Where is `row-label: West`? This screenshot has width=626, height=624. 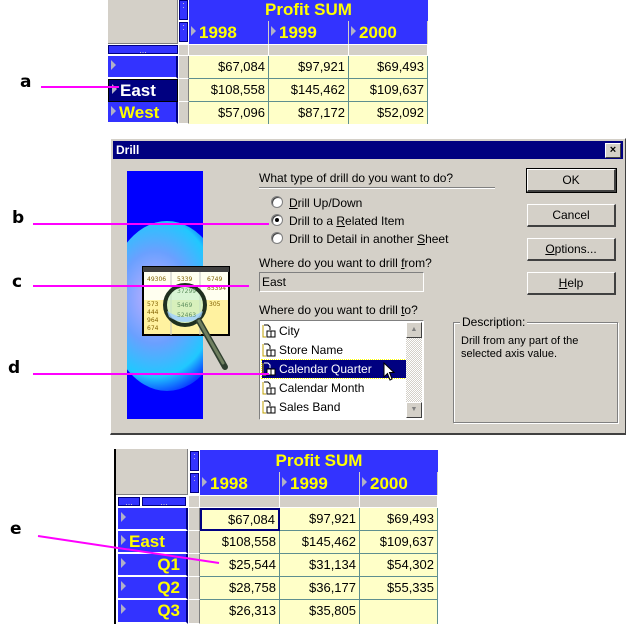 row-label: West is located at coordinates (139, 112).